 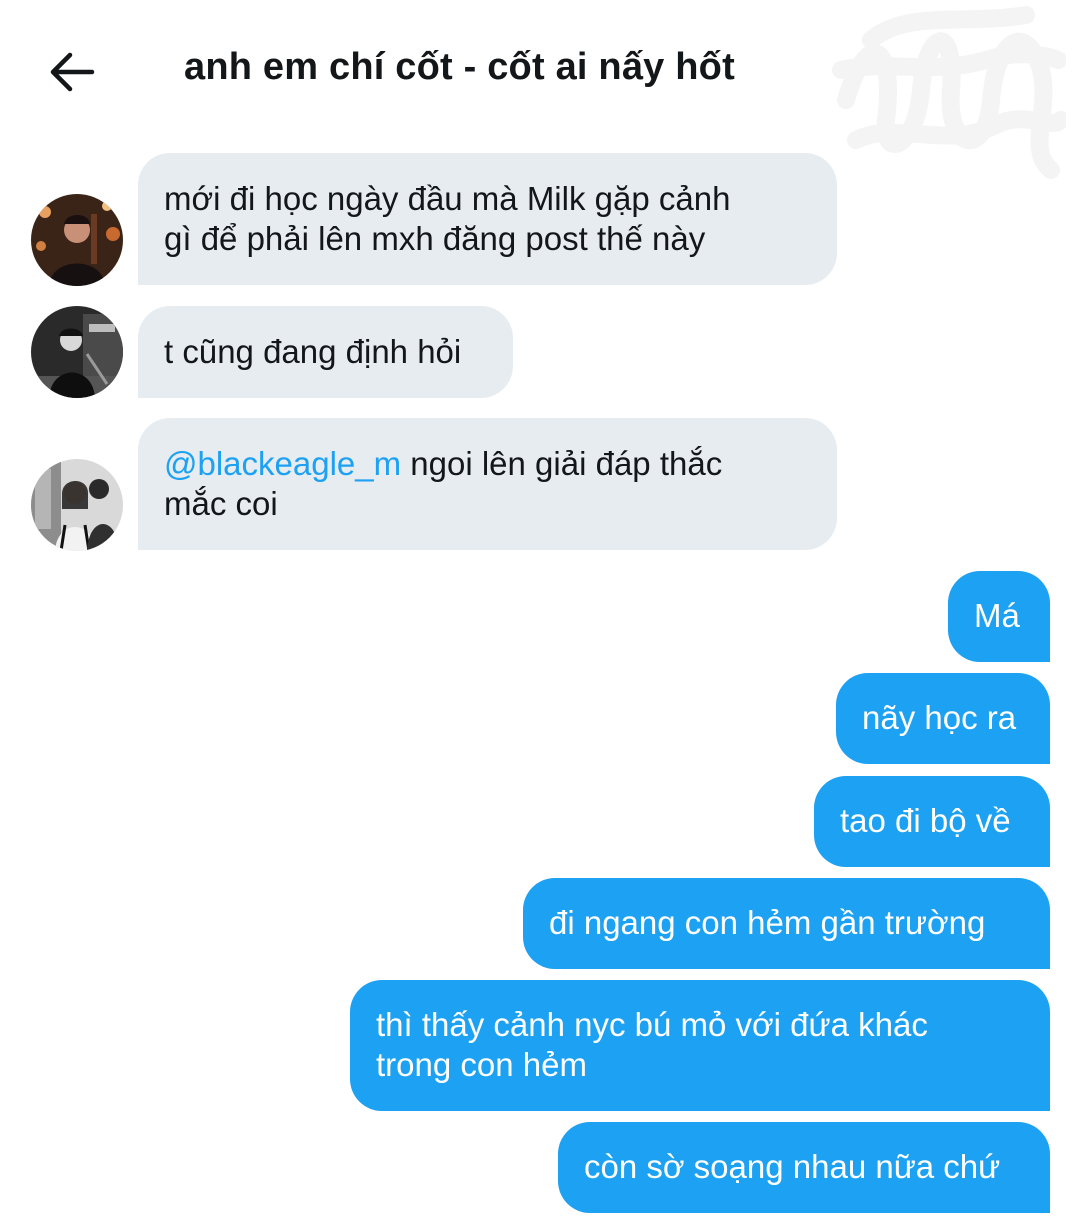 What do you see at coordinates (792, 1166) in the screenshot?
I see `message-text-line: còn sờ soạng nhau nữa chứ` at bounding box center [792, 1166].